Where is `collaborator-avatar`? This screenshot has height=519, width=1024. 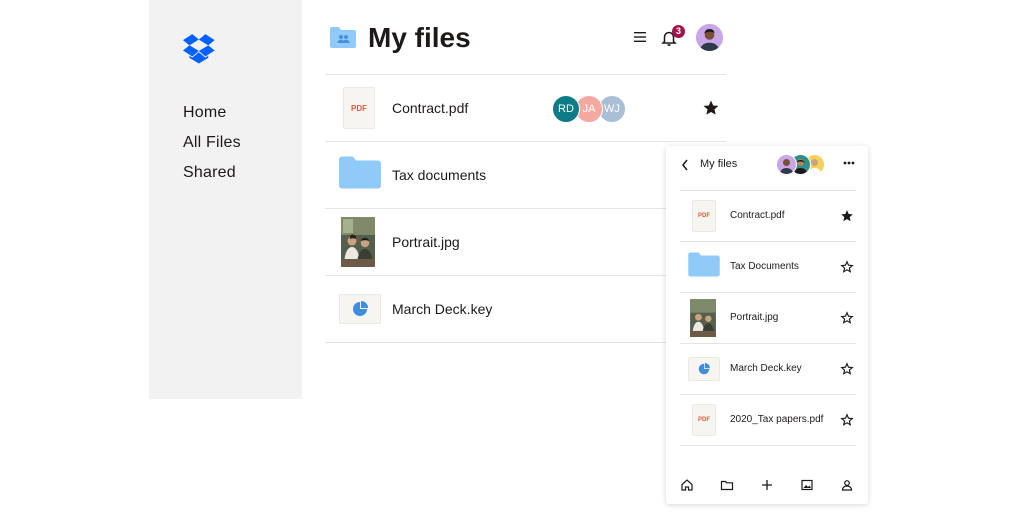
collaborator-avatar is located at coordinates (786, 164).